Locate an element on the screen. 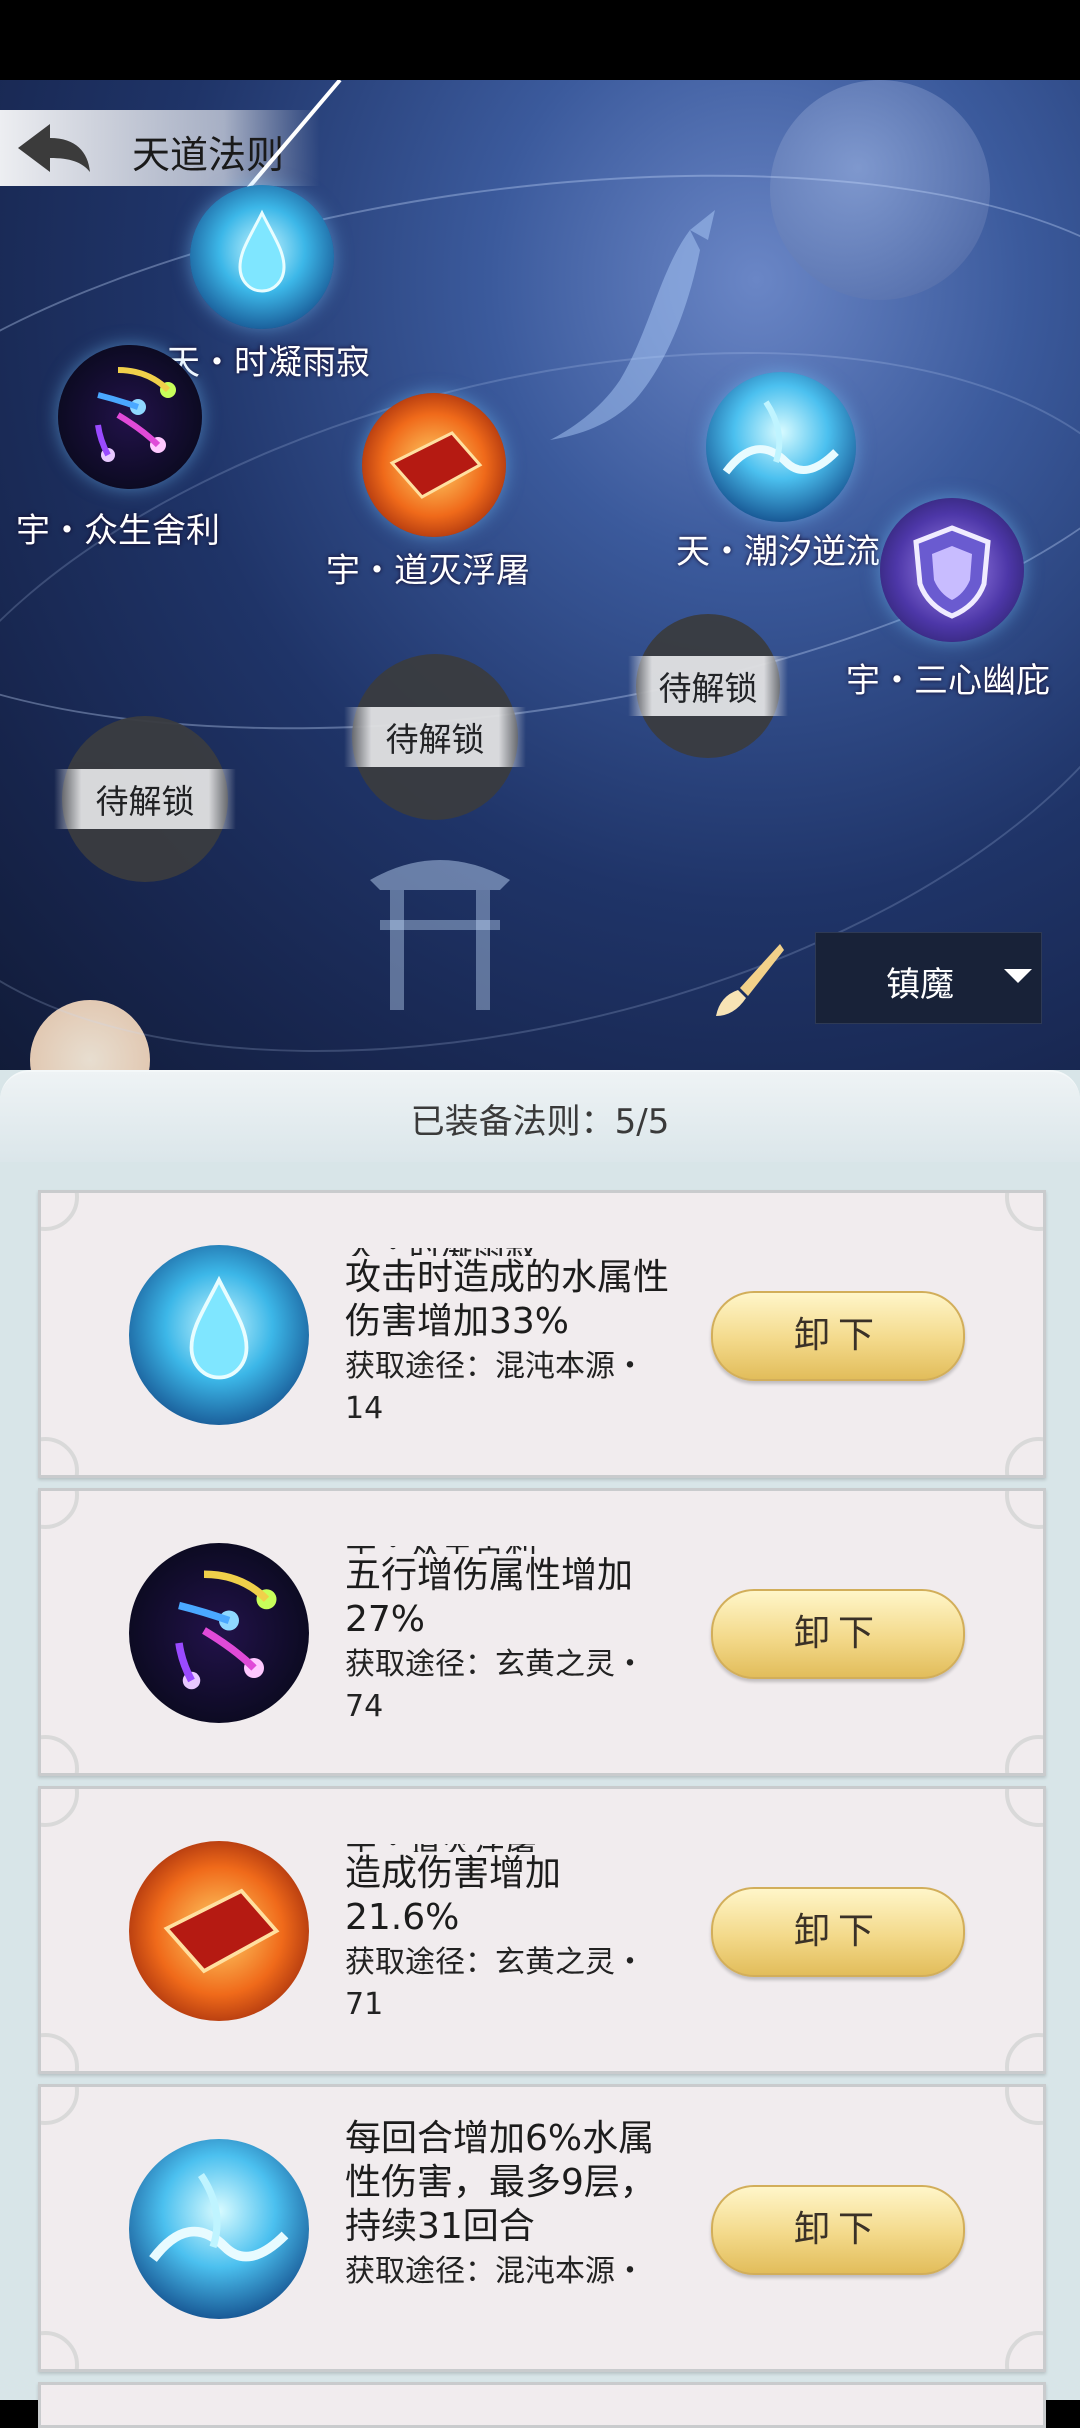 This screenshot has width=1080, height=2428. law-source: 获取途径：玄黄之灵・71 is located at coordinates (495, 1983).